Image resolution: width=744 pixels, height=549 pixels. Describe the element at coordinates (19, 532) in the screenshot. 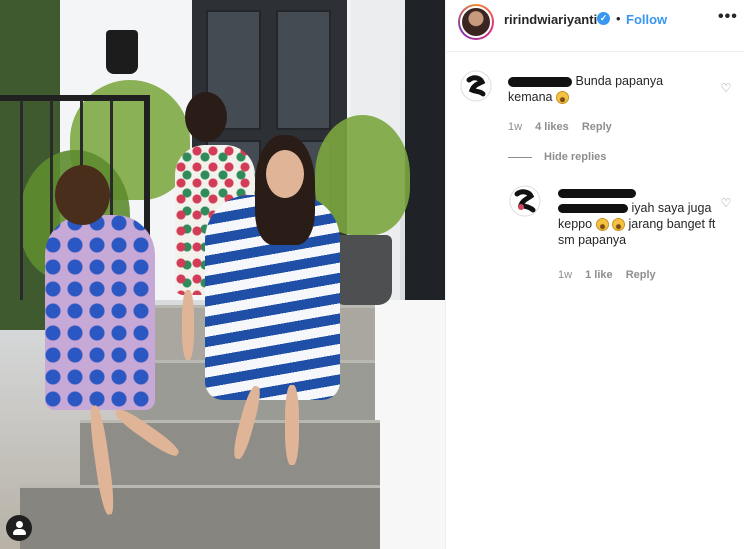

I see `user-tag-body` at that location.